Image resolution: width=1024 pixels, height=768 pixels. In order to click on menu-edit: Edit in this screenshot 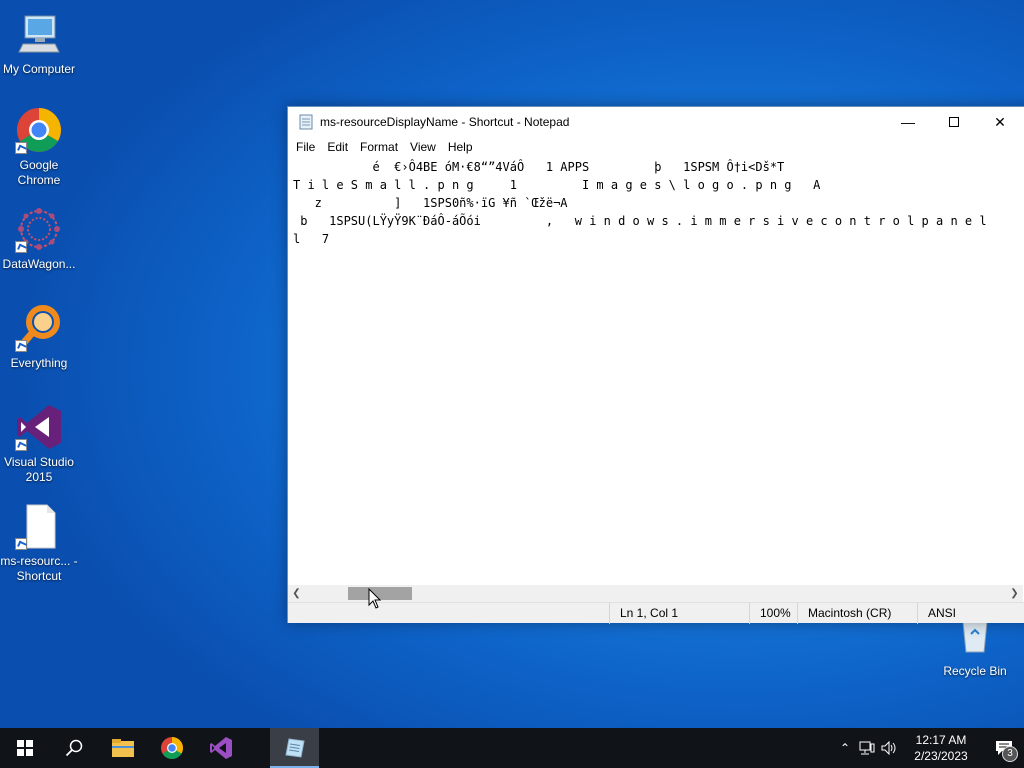, I will do `click(337, 147)`.